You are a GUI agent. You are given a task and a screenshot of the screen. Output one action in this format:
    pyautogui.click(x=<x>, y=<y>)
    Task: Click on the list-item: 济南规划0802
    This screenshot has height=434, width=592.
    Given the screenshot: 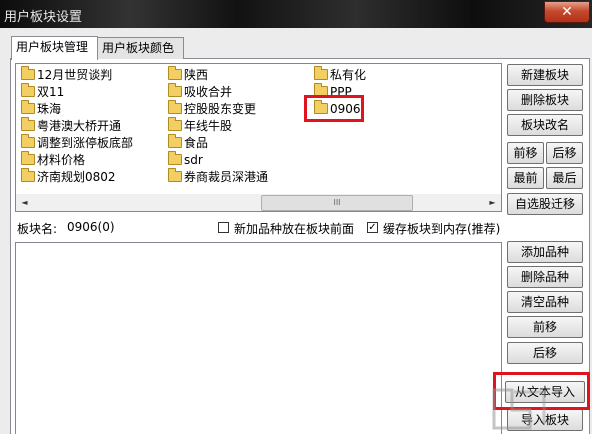 What is the action you would take?
    pyautogui.click(x=68, y=176)
    